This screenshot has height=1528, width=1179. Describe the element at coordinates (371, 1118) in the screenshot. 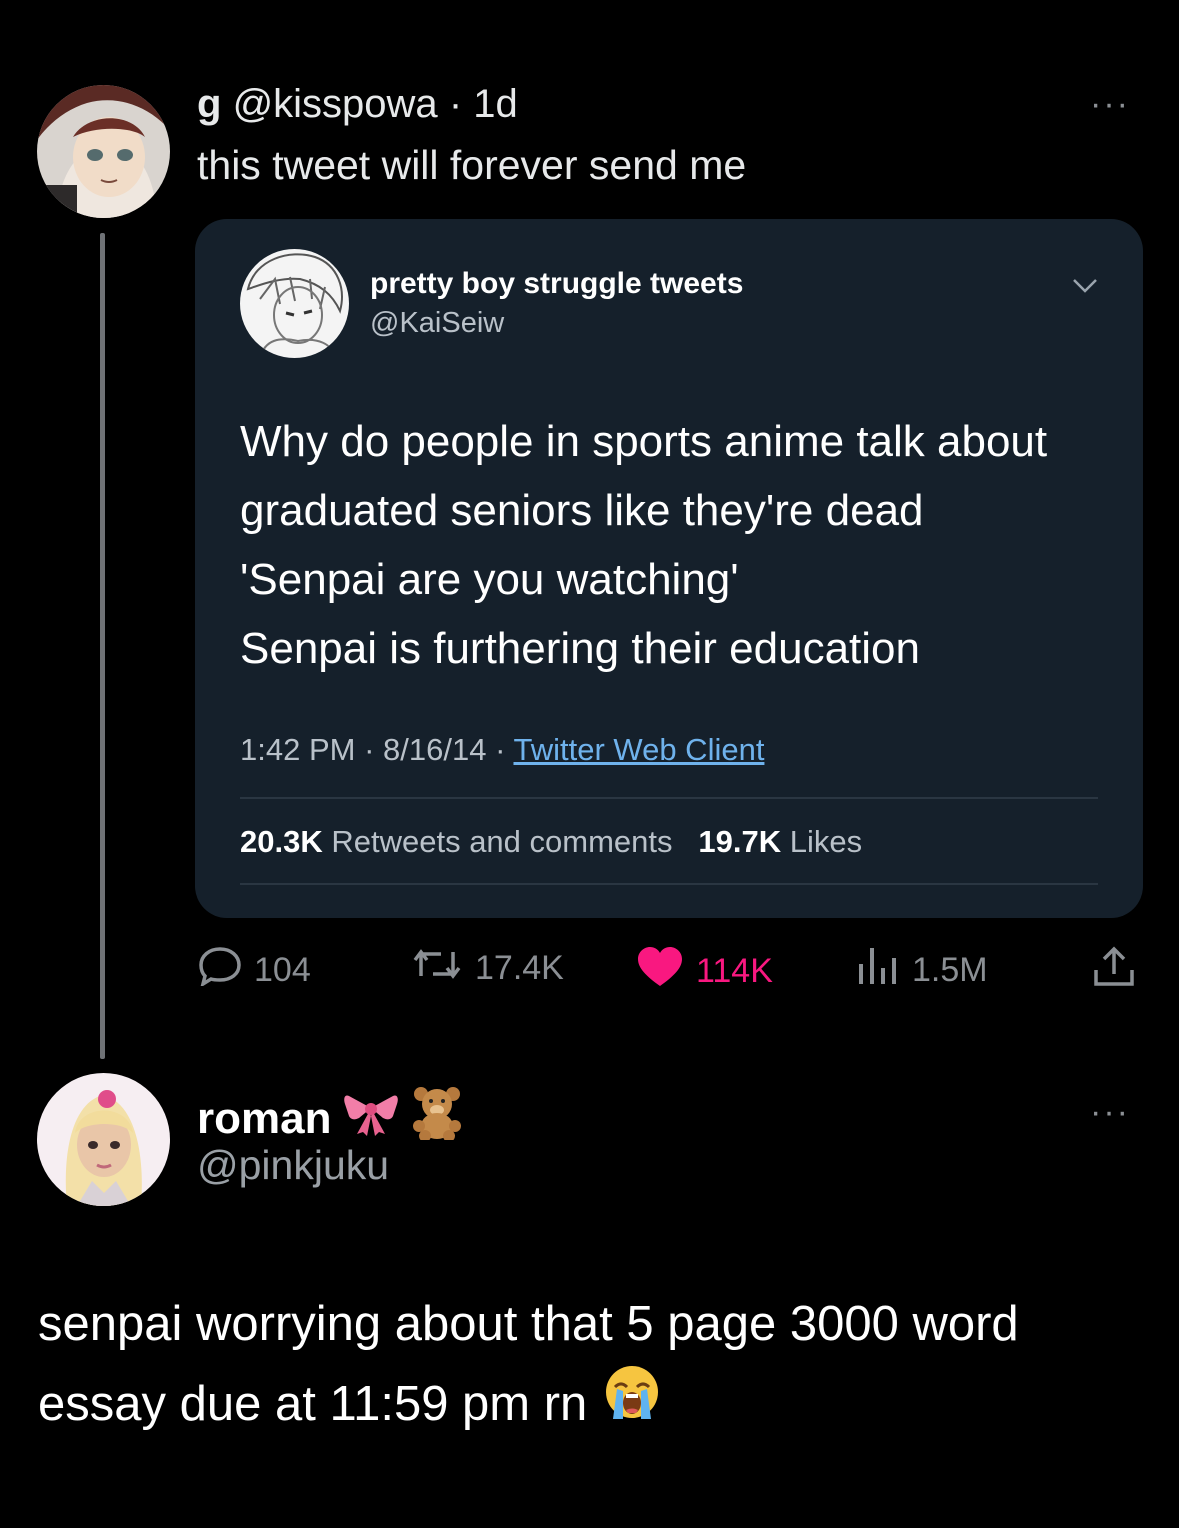

I see `ribbon-icon` at that location.